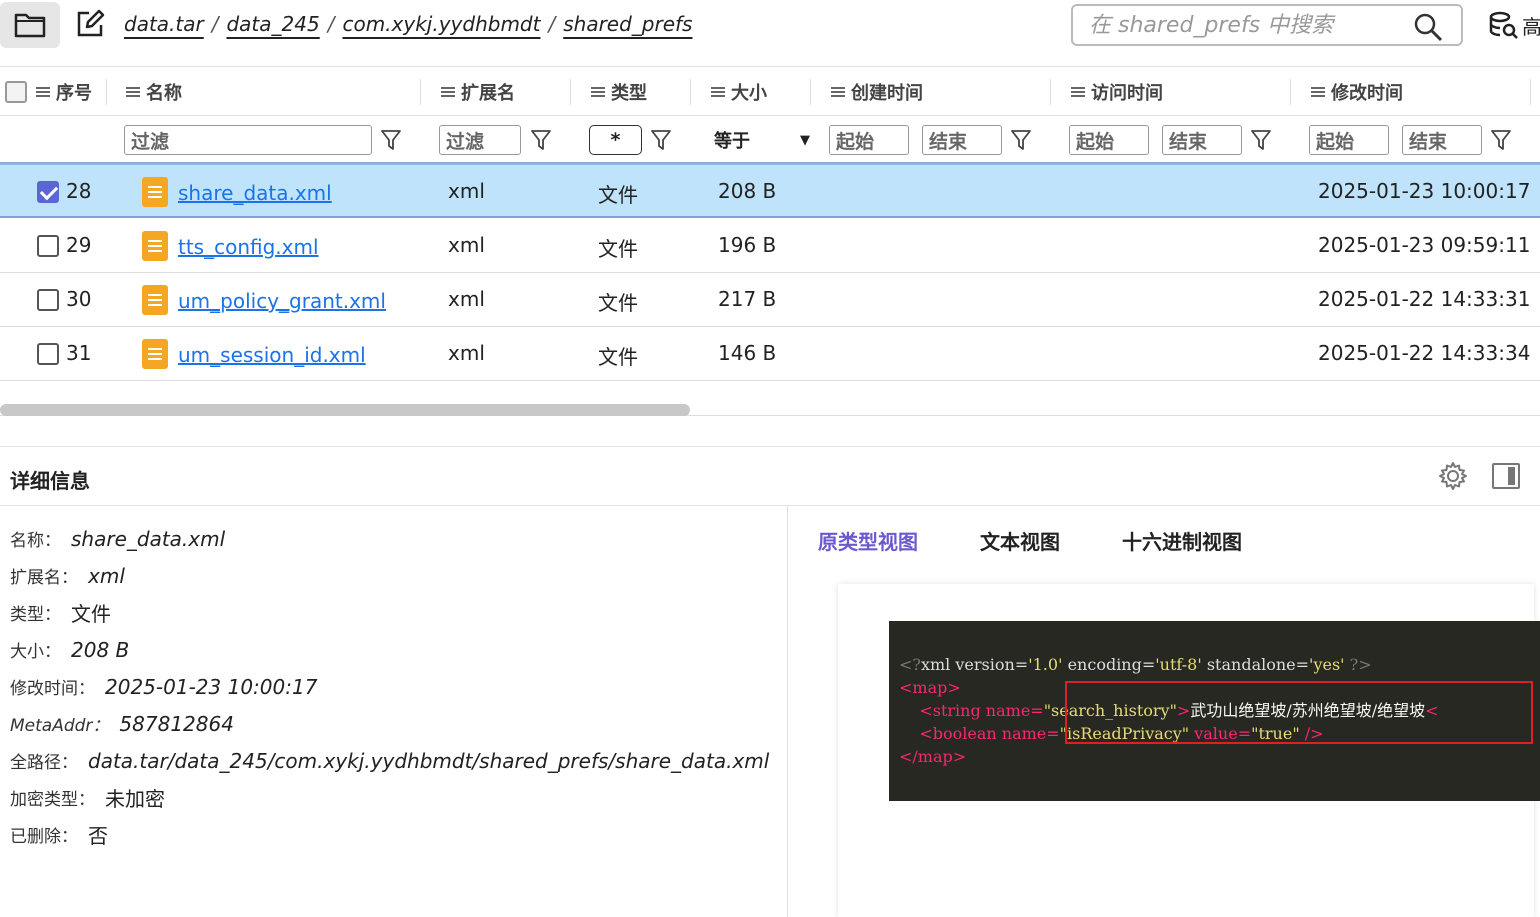  Describe the element at coordinates (739, 92) in the screenshot. I see `column-header-size: 大小` at that location.